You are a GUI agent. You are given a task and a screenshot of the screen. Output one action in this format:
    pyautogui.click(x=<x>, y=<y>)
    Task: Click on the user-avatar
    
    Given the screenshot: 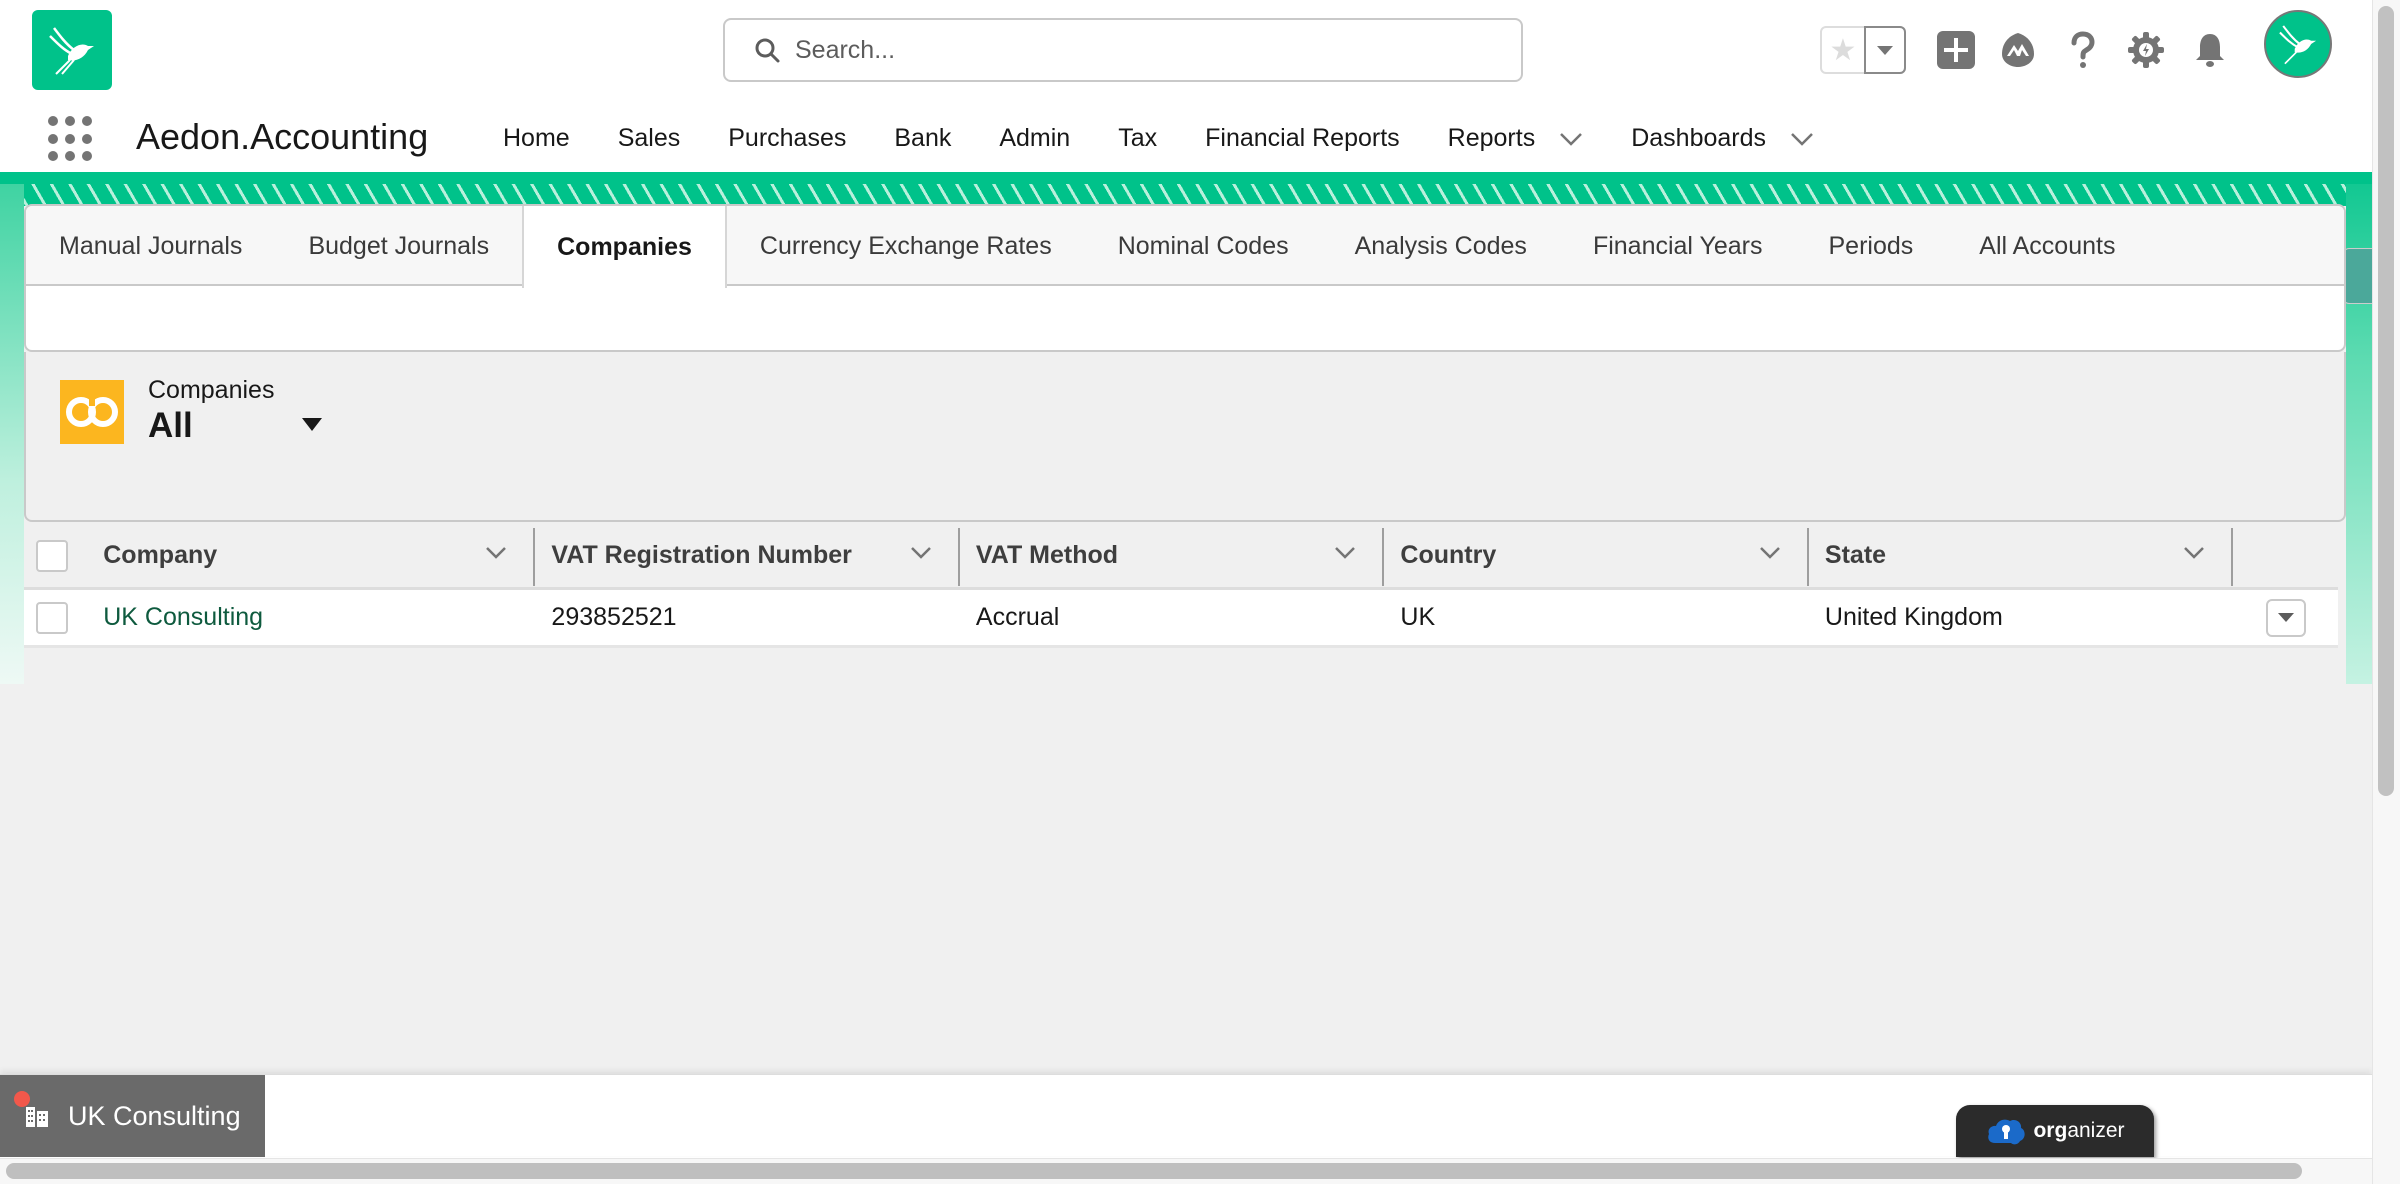 What is the action you would take?
    pyautogui.click(x=2298, y=44)
    